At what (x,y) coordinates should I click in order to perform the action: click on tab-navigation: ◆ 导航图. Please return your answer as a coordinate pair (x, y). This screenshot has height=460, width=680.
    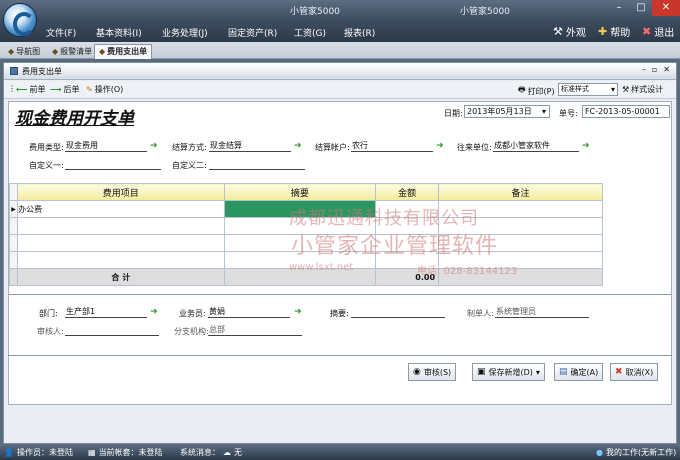
    Looking at the image, I should click on (24, 51).